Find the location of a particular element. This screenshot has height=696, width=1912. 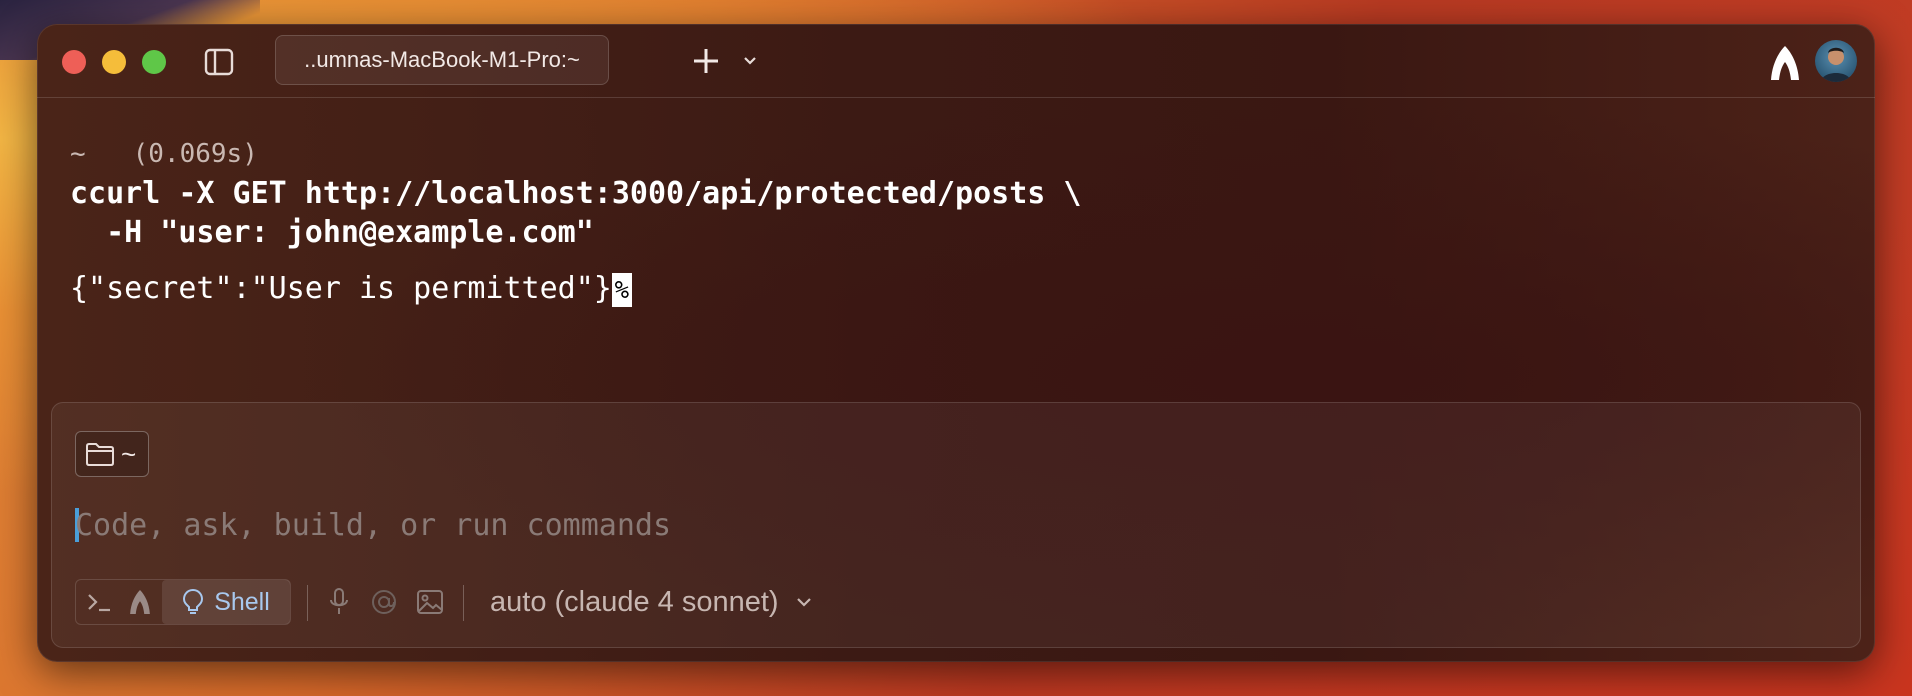

directory-chip: ~ is located at coordinates (112, 454).